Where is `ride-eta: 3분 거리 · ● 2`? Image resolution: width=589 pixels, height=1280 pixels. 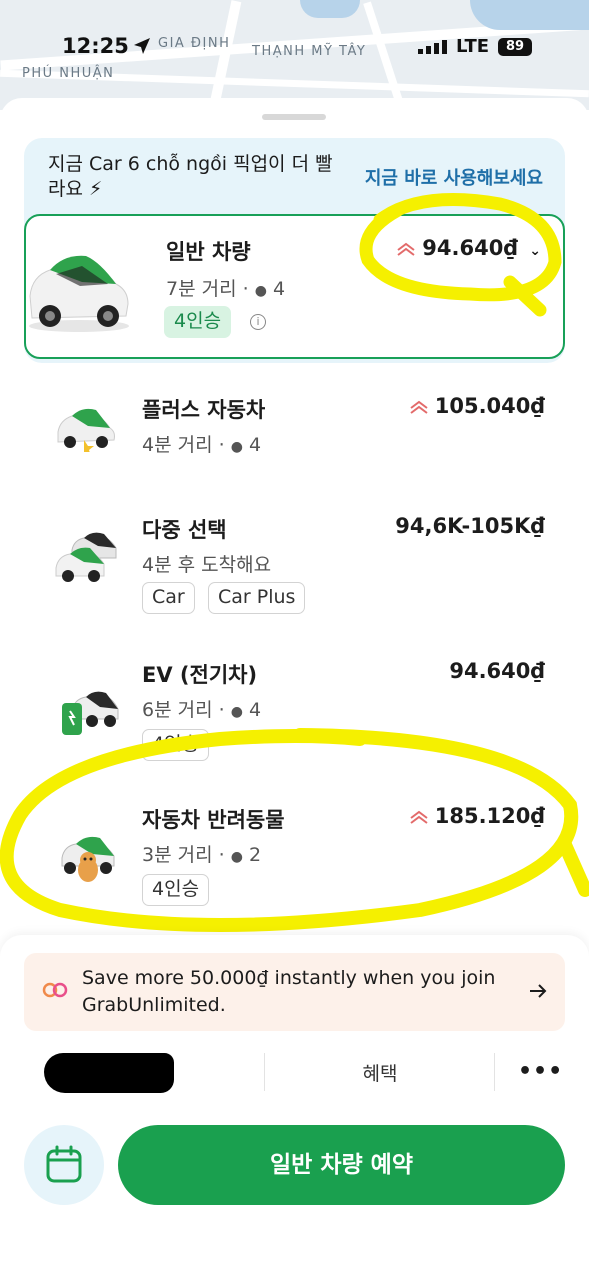
ride-eta: 3분 거리 · ● 2 is located at coordinates (202, 855).